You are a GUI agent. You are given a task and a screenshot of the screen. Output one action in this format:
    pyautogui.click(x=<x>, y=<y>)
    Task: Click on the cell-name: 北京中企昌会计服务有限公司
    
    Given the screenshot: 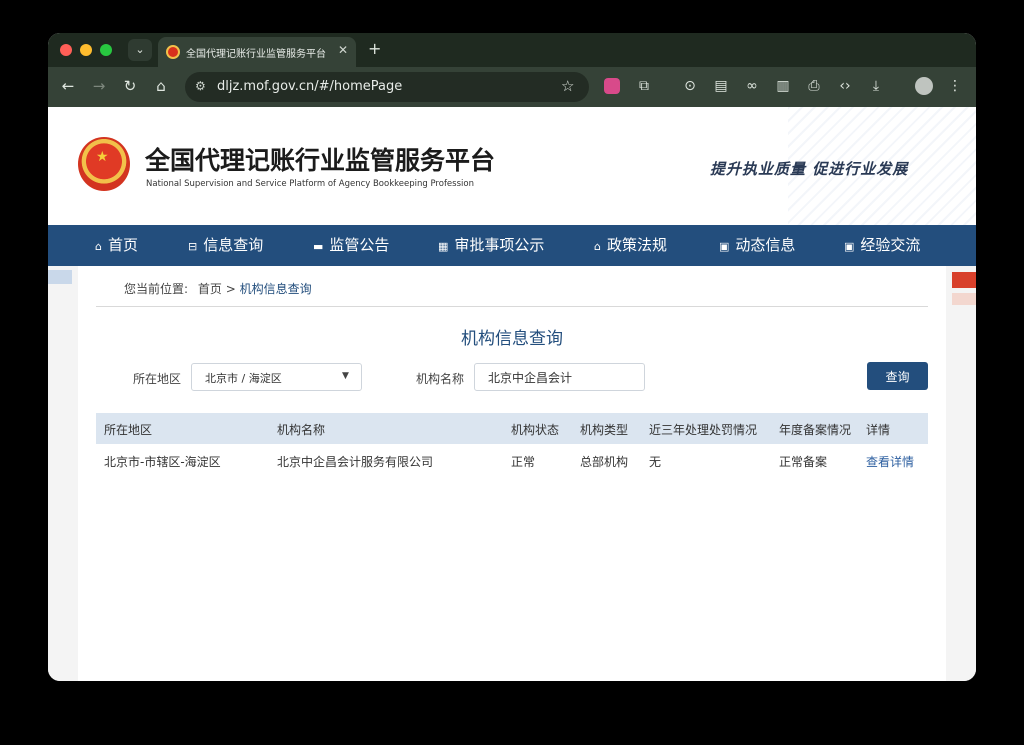 What is the action you would take?
    pyautogui.click(x=355, y=462)
    